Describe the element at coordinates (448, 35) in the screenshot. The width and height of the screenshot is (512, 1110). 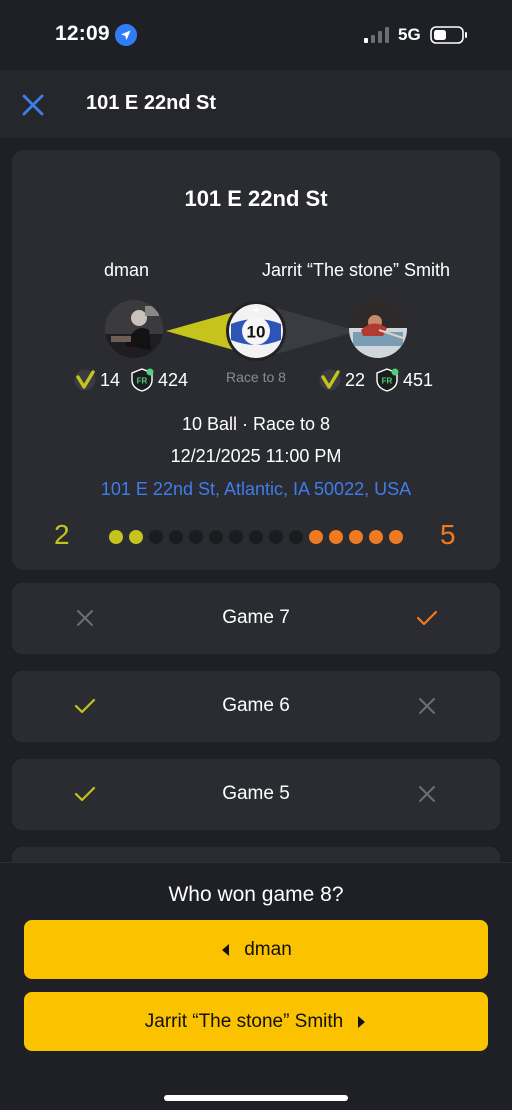
I see `battery-icon` at that location.